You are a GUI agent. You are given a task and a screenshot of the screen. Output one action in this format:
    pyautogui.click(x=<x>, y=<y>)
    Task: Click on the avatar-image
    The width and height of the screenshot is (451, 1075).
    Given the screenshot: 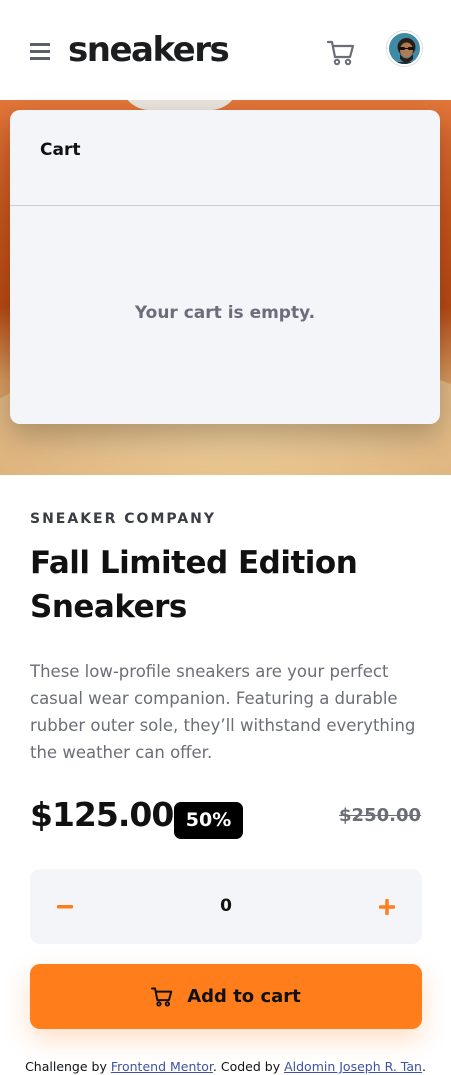 What is the action you would take?
    pyautogui.click(x=404, y=48)
    